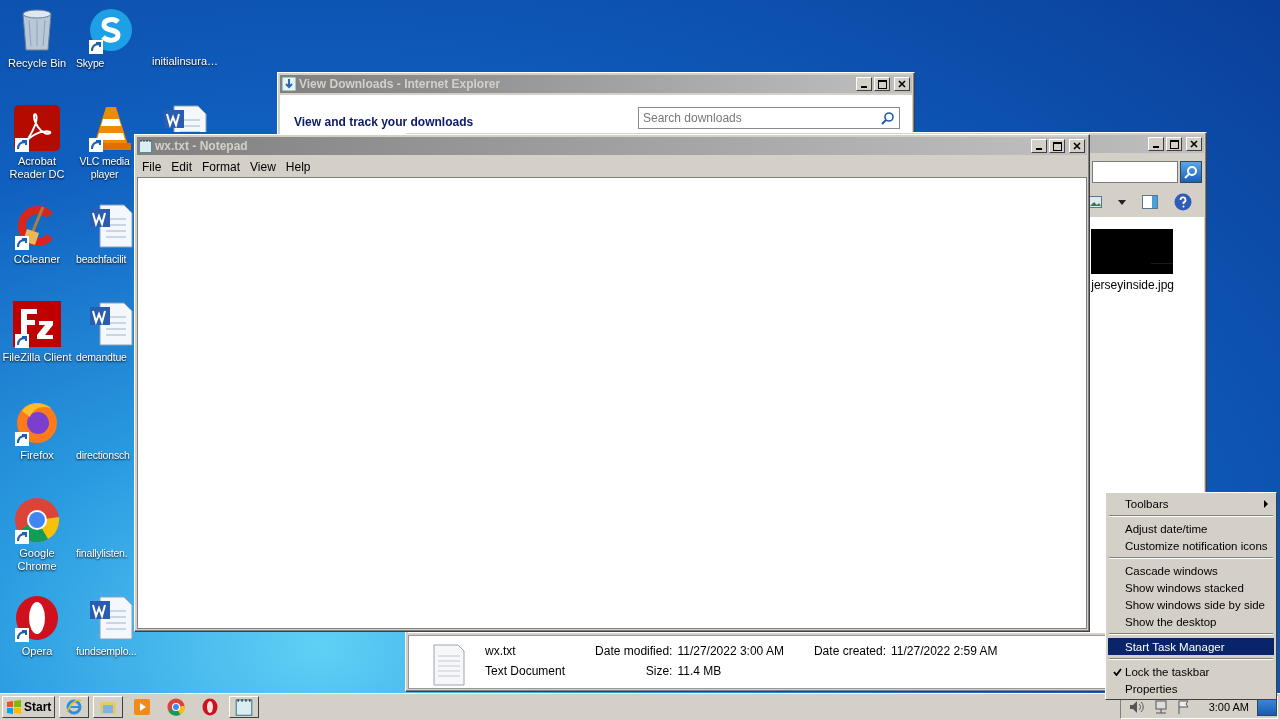 Image resolution: width=1280 pixels, height=720 pixels. What do you see at coordinates (658, 671) in the screenshot?
I see `property-label: Size:` at bounding box center [658, 671].